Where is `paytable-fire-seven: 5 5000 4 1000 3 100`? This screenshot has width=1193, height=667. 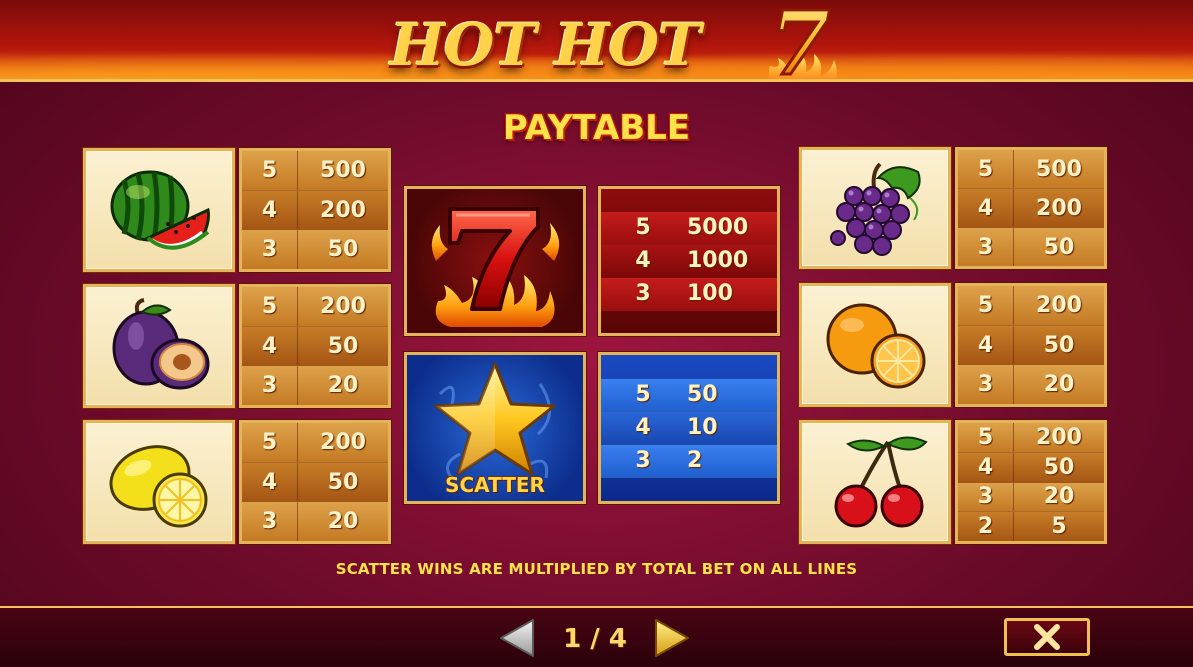
paytable-fire-seven: 5 5000 4 1000 3 100 is located at coordinates (689, 261).